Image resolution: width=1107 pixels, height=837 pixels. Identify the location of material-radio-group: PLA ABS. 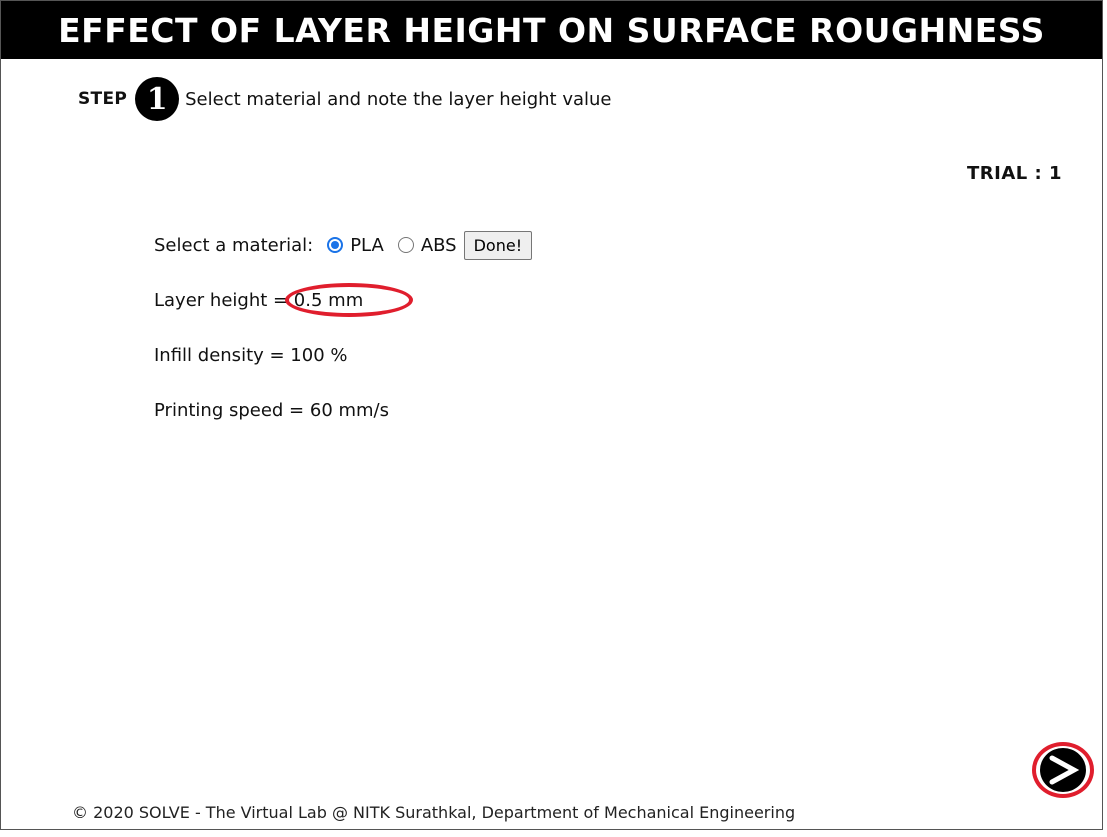
(395, 245).